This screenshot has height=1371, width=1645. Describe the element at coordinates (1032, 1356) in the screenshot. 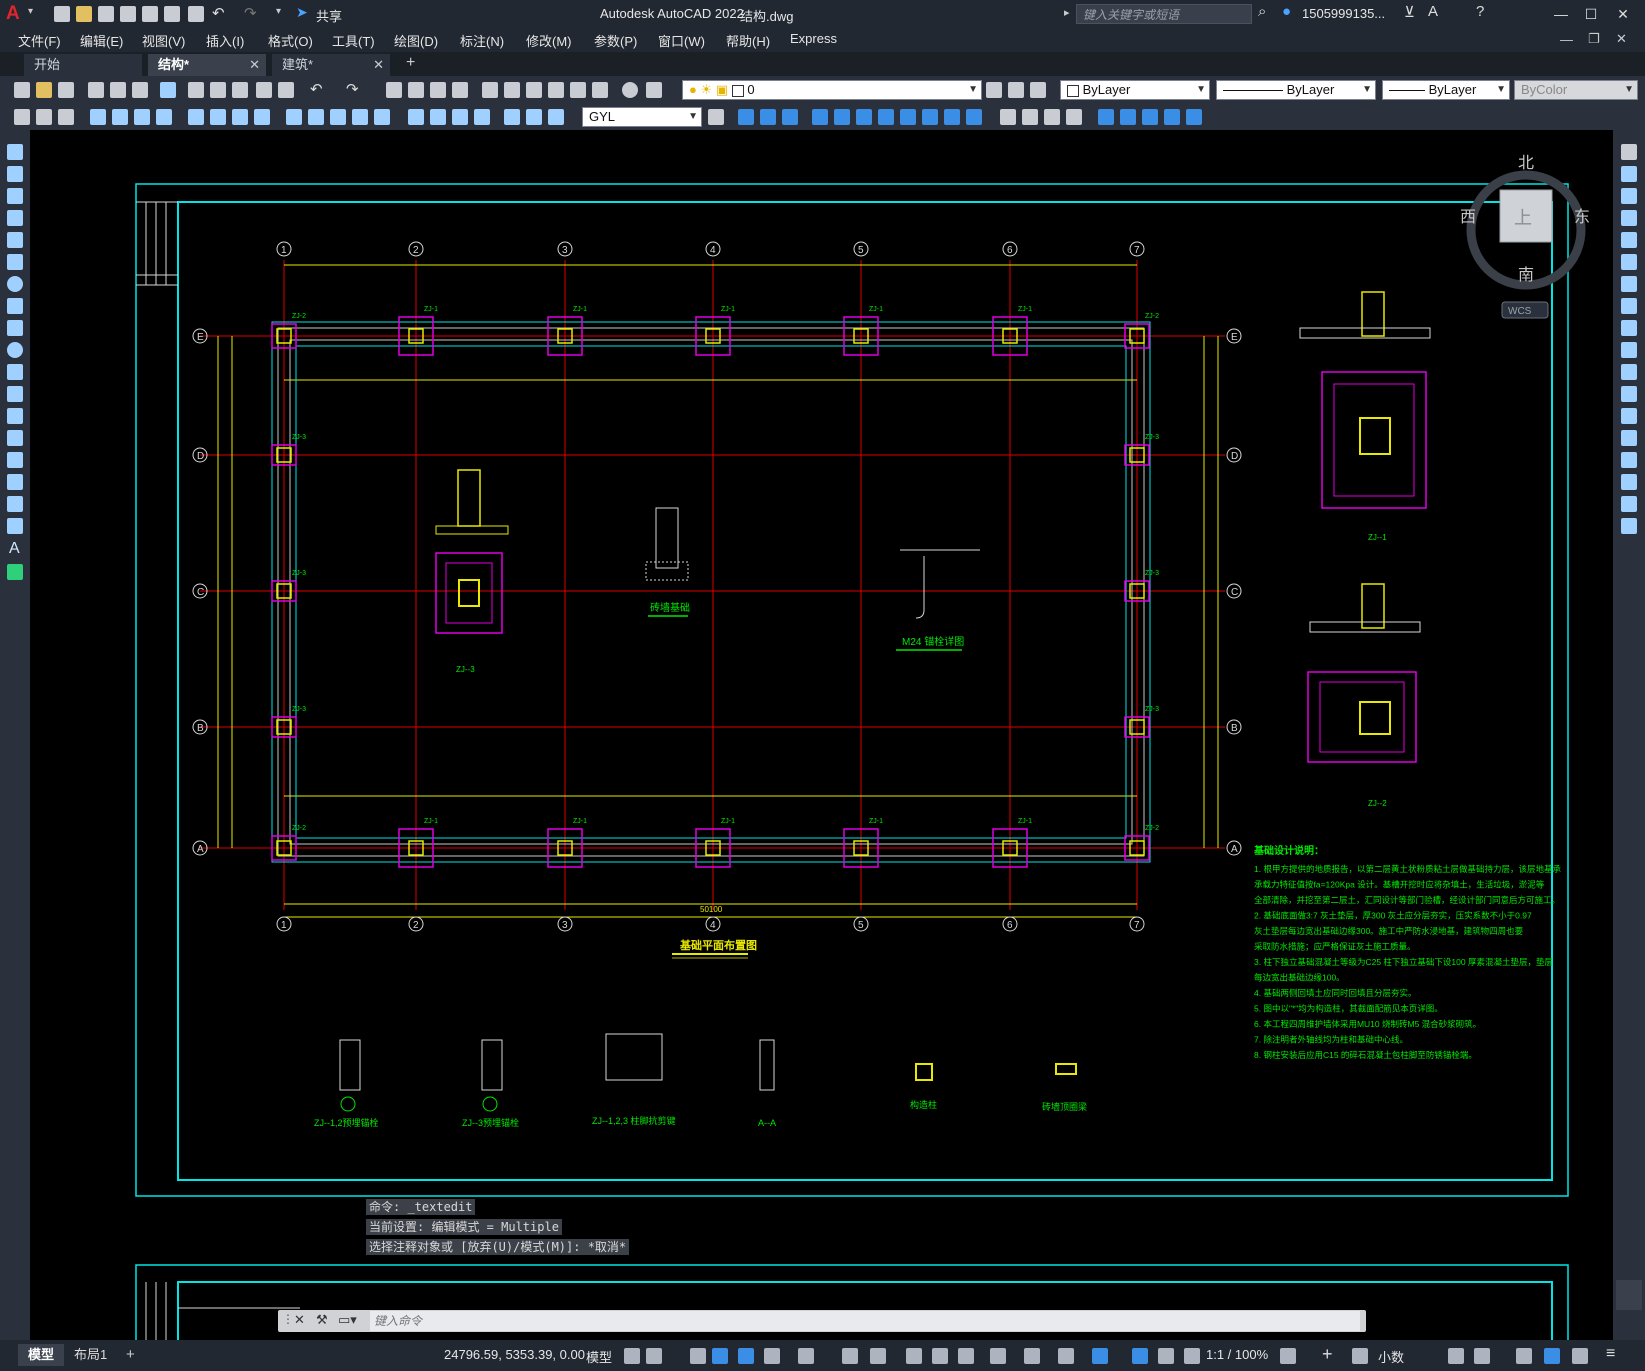

I see `dynamic-ucs-icon` at that location.